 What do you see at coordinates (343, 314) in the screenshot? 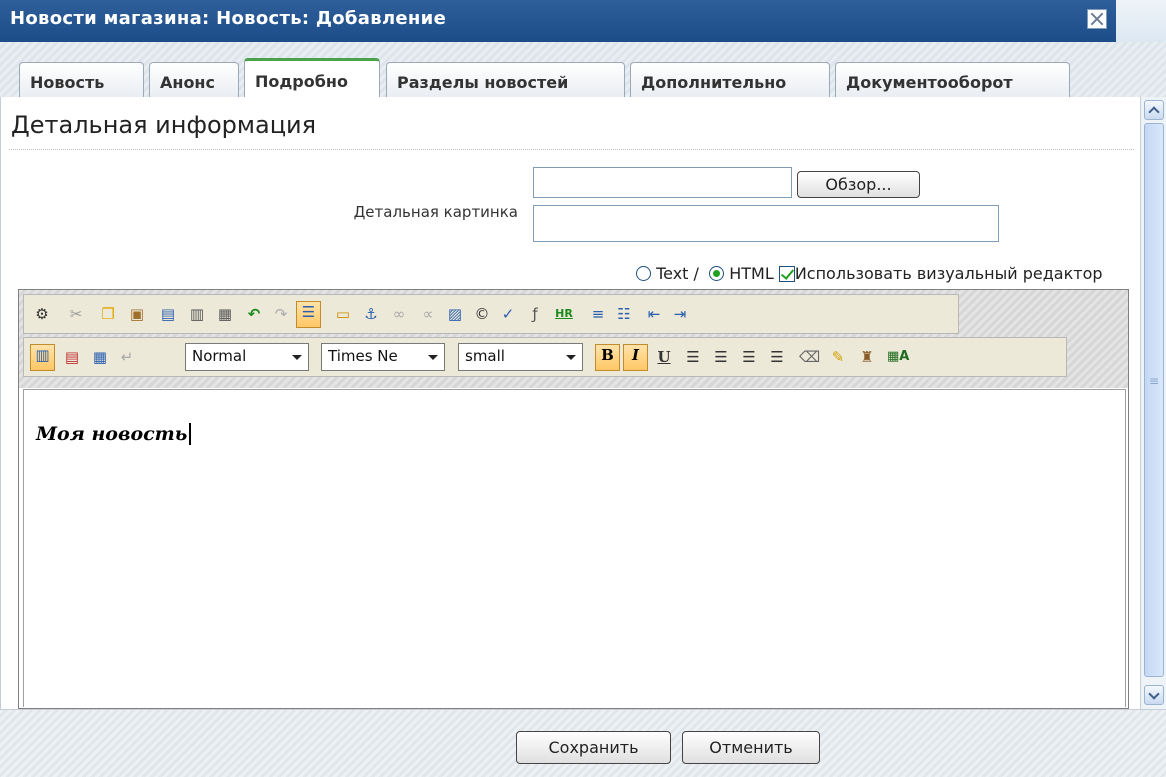
I see `insert-table-icon: ▭` at bounding box center [343, 314].